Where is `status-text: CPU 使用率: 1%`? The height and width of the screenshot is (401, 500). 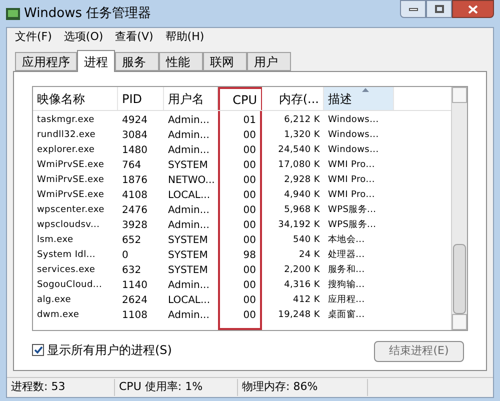 status-text: CPU 使用率: 1% is located at coordinates (176, 387).